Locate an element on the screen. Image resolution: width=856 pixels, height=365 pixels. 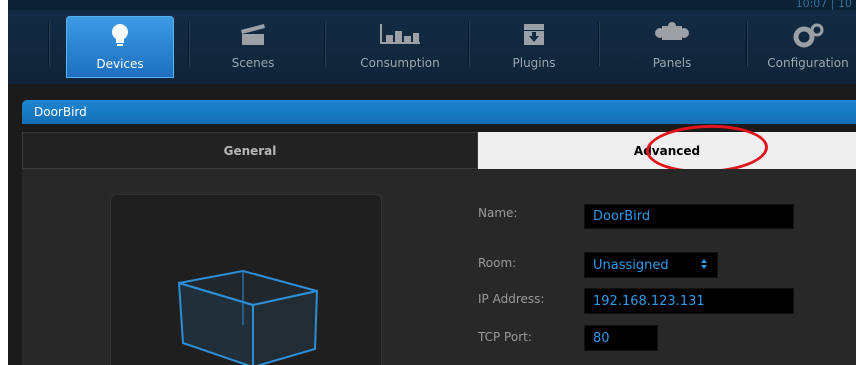
clock: 10:07 | 10 is located at coordinates (823, 5).